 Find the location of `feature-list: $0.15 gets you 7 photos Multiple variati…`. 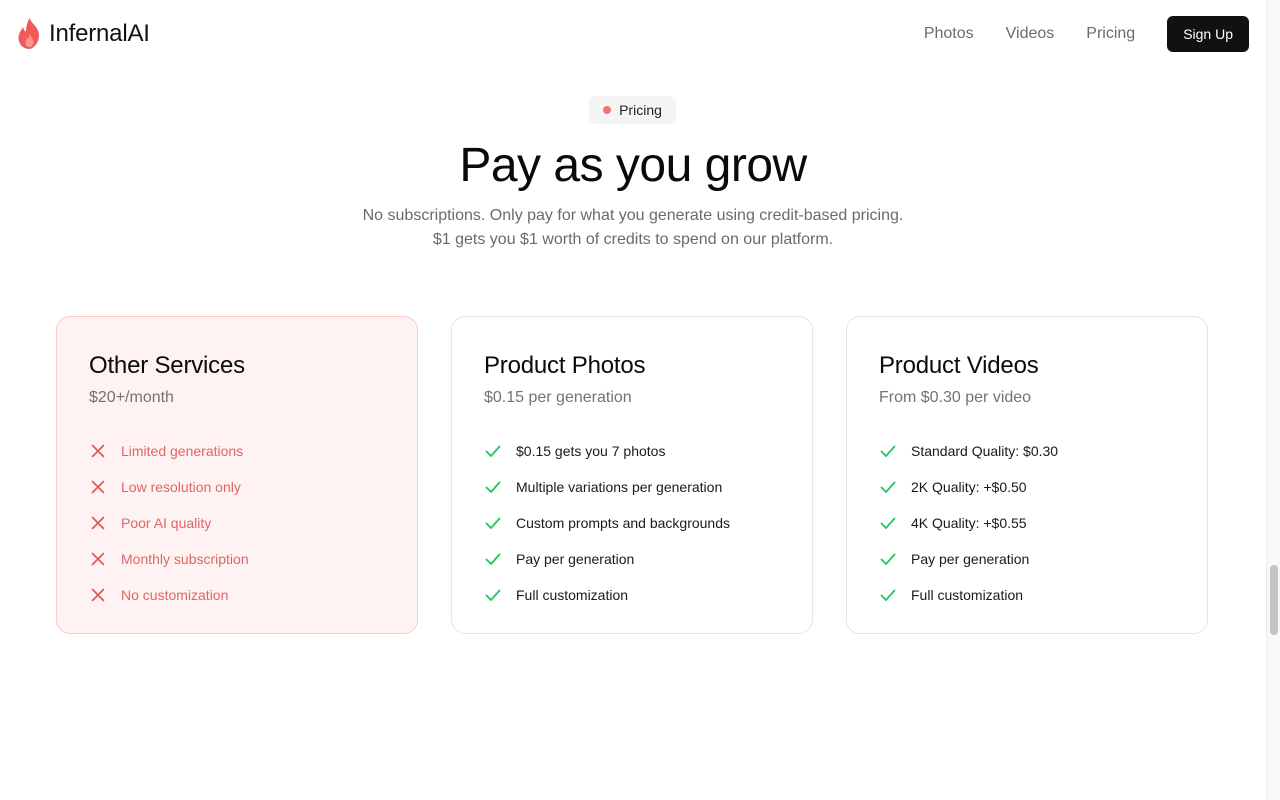

feature-list: $0.15 gets you 7 photos Multiple variati… is located at coordinates (632, 523).